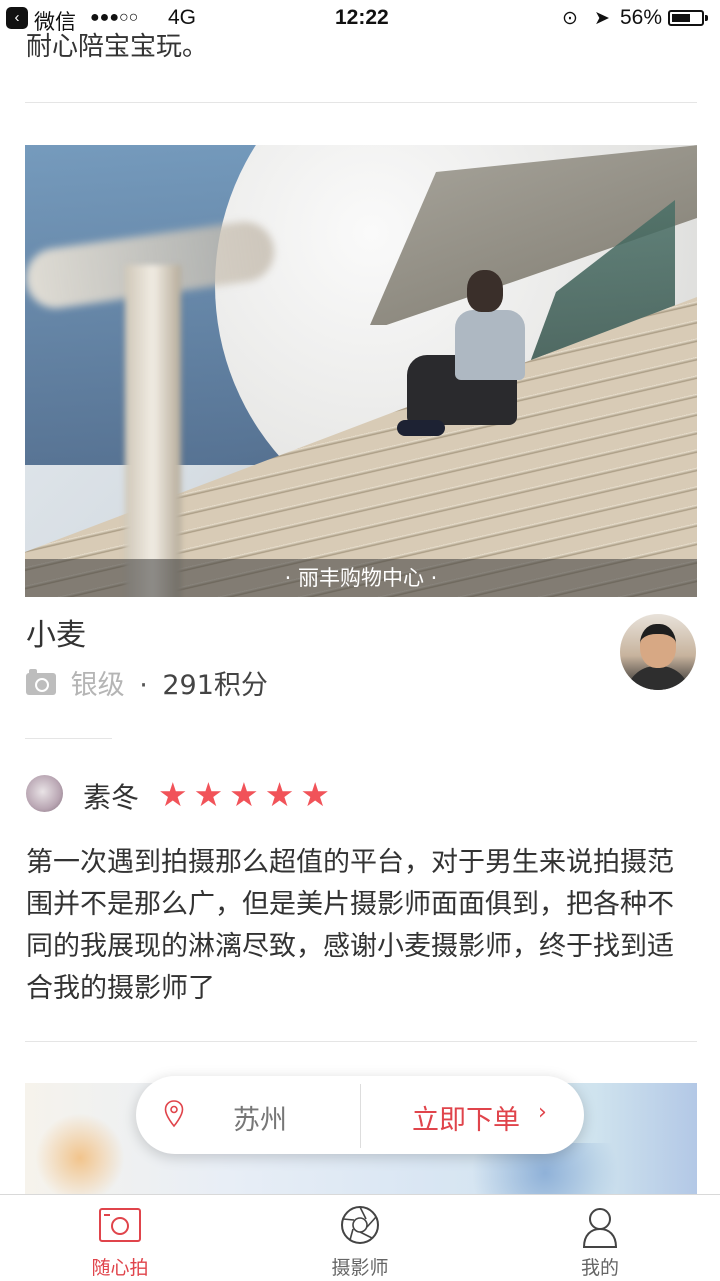  What do you see at coordinates (602, 18) in the screenshot?
I see `location-arrow-icon: ➤` at bounding box center [602, 18].